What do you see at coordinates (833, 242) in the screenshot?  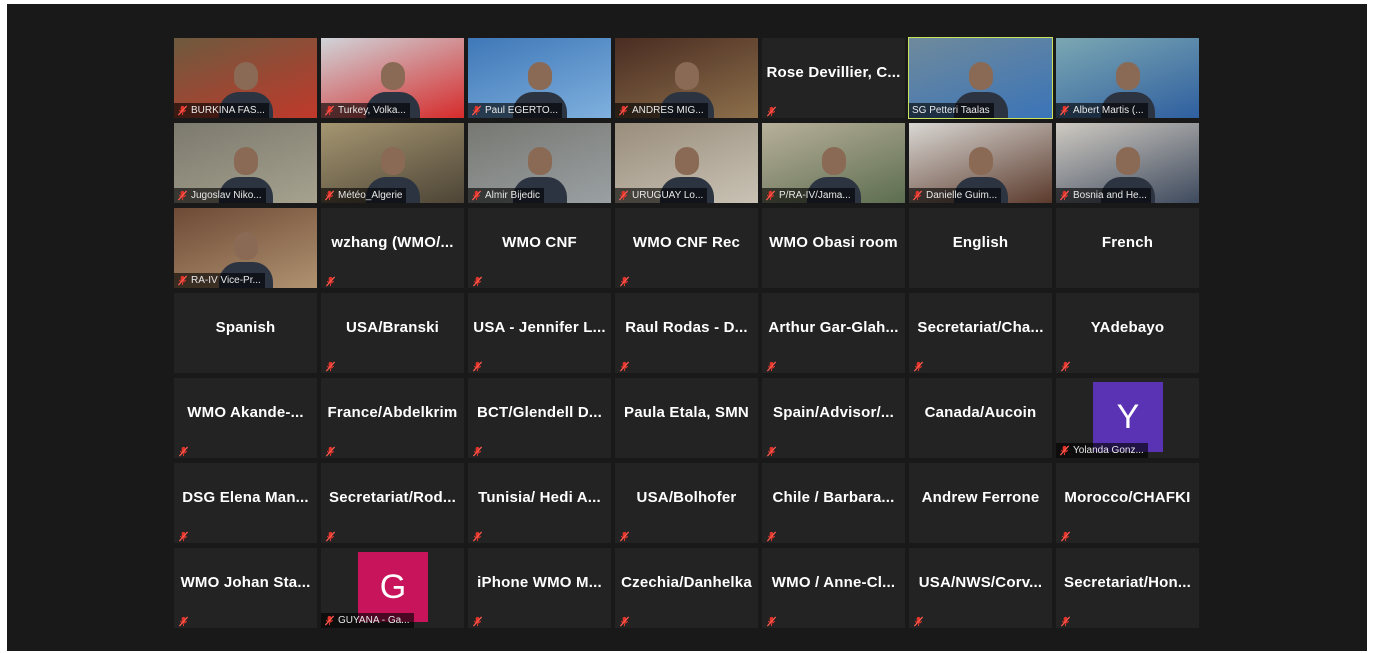 I see `participant-display-name: WMO Obasi room` at bounding box center [833, 242].